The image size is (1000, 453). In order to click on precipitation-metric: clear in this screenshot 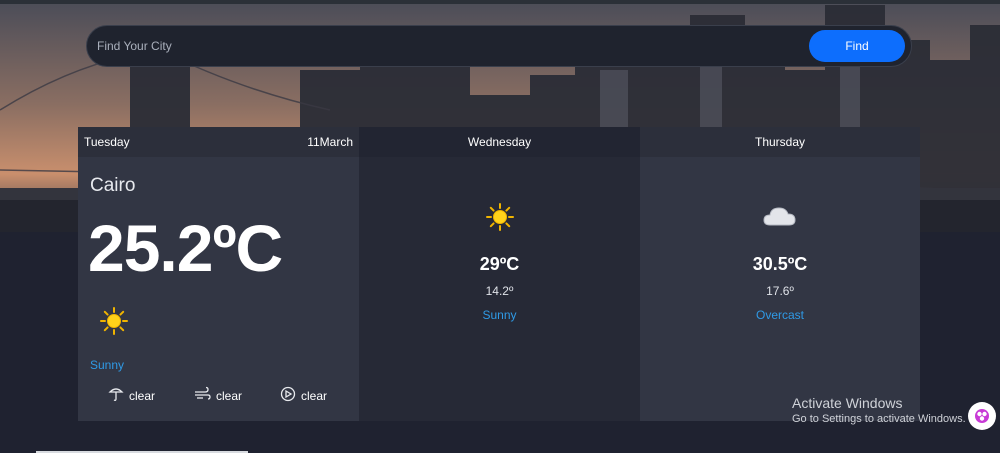, I will do `click(131, 395)`.